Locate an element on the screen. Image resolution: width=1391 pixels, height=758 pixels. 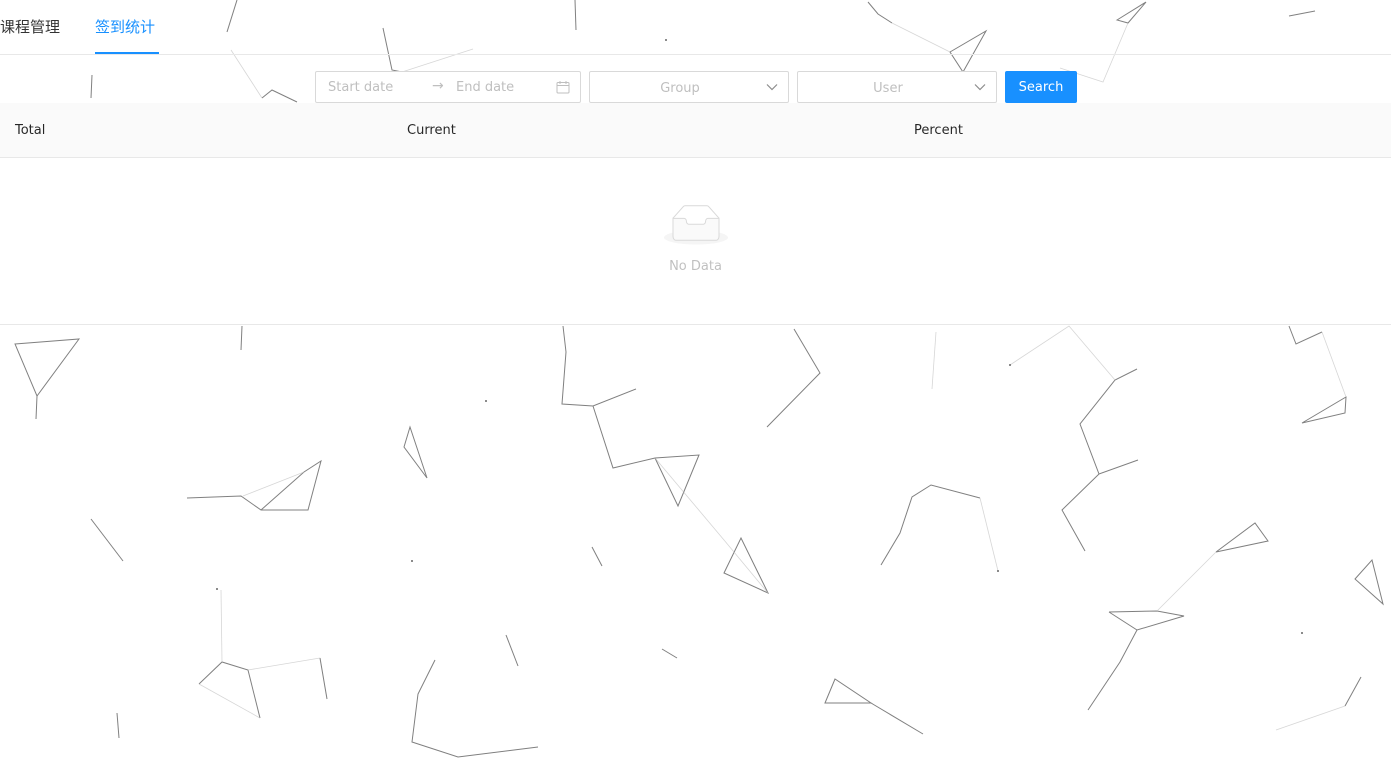
column-header-current: Current is located at coordinates (431, 131).